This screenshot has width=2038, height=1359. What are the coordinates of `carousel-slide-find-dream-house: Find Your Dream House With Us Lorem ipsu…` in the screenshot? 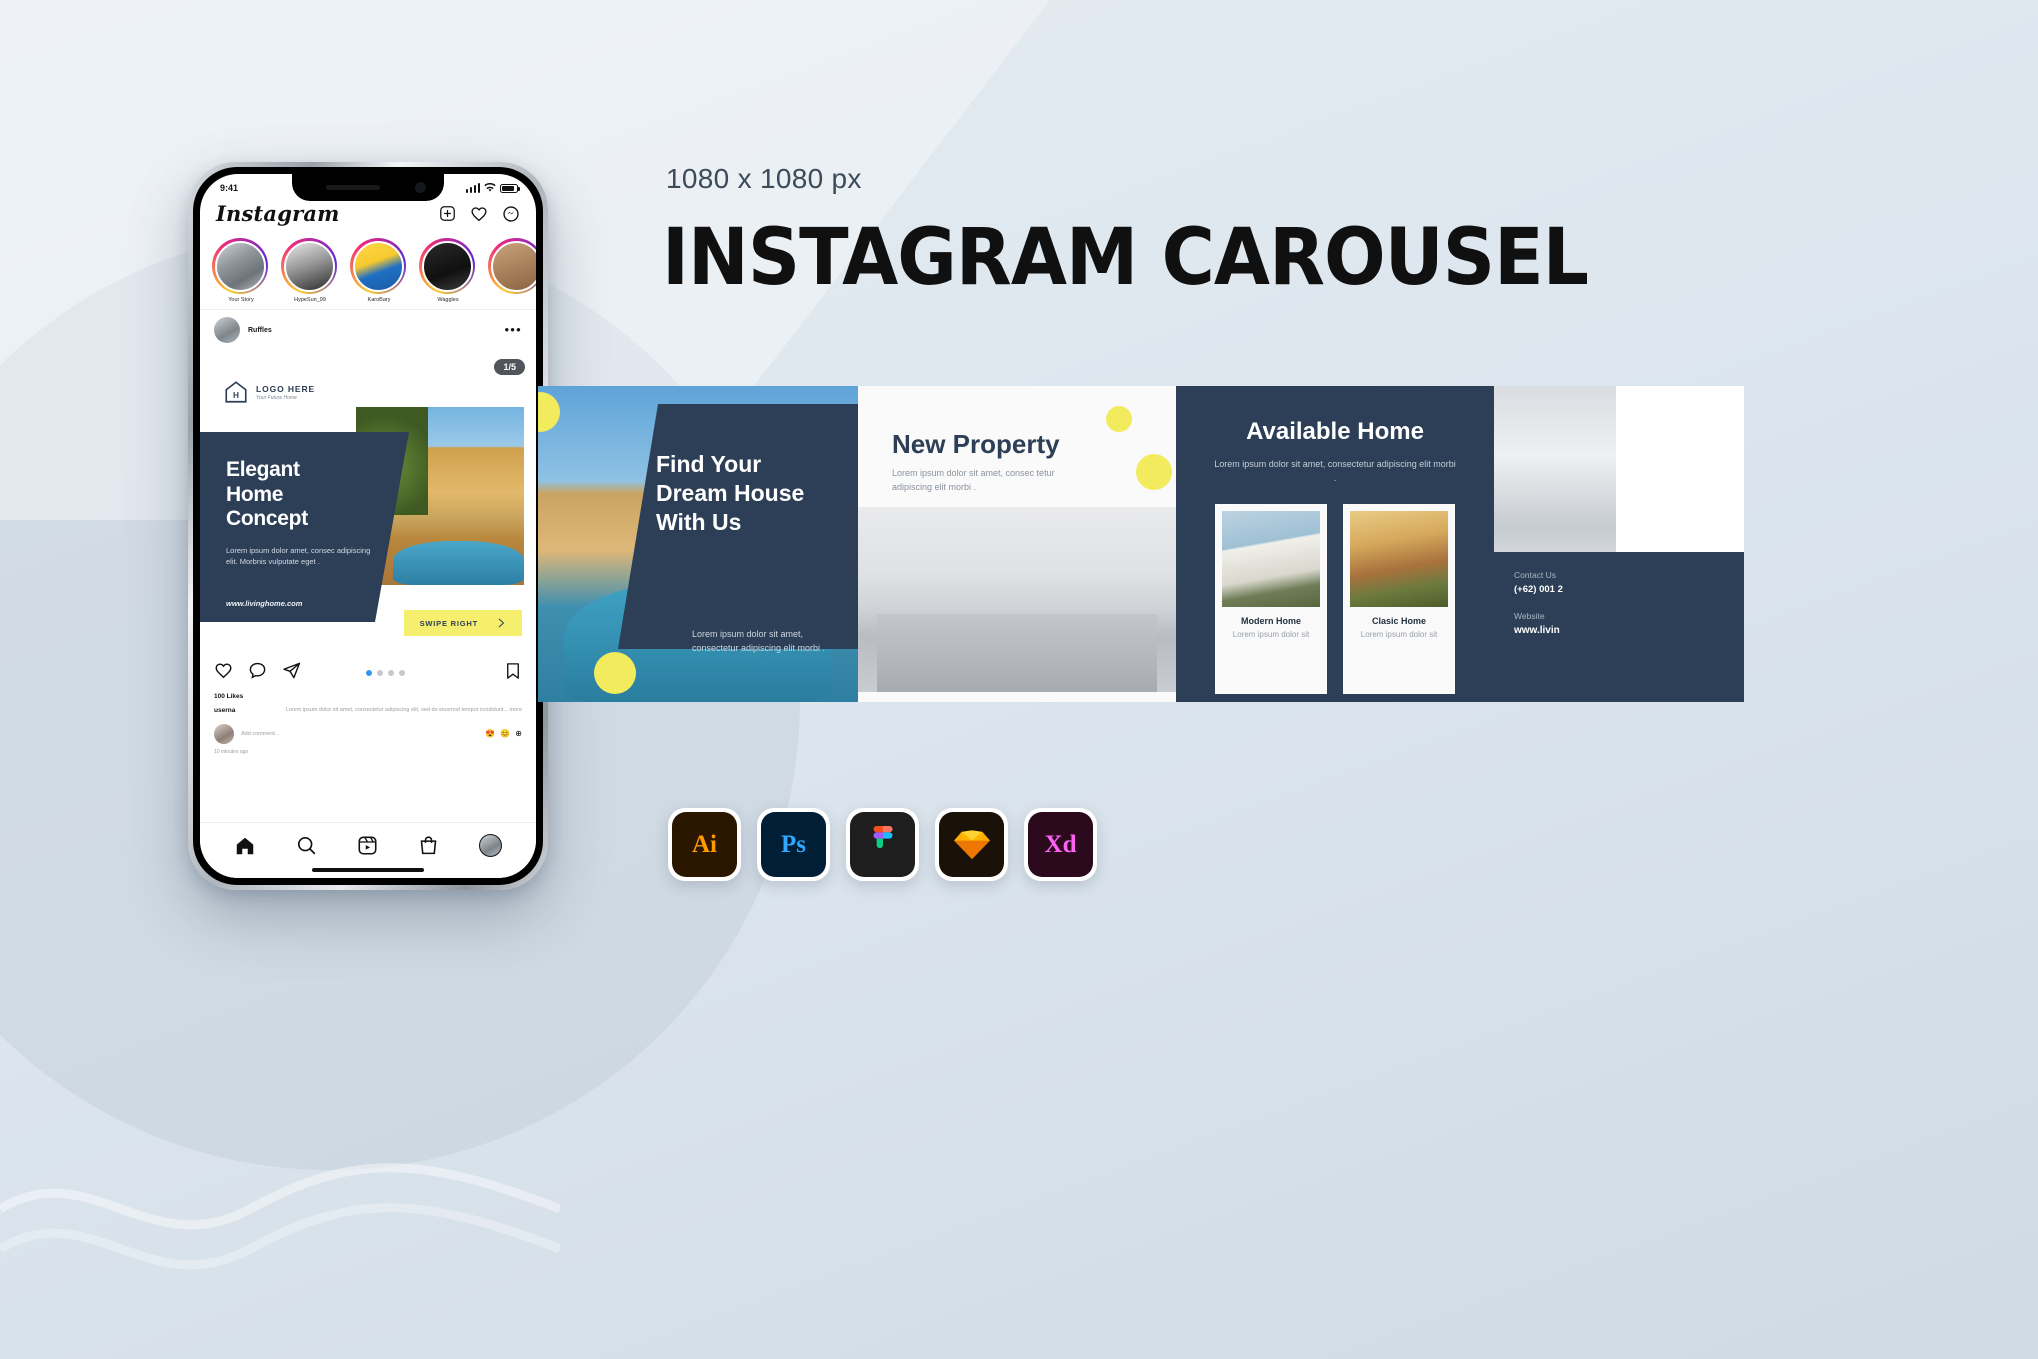 It's located at (698, 544).